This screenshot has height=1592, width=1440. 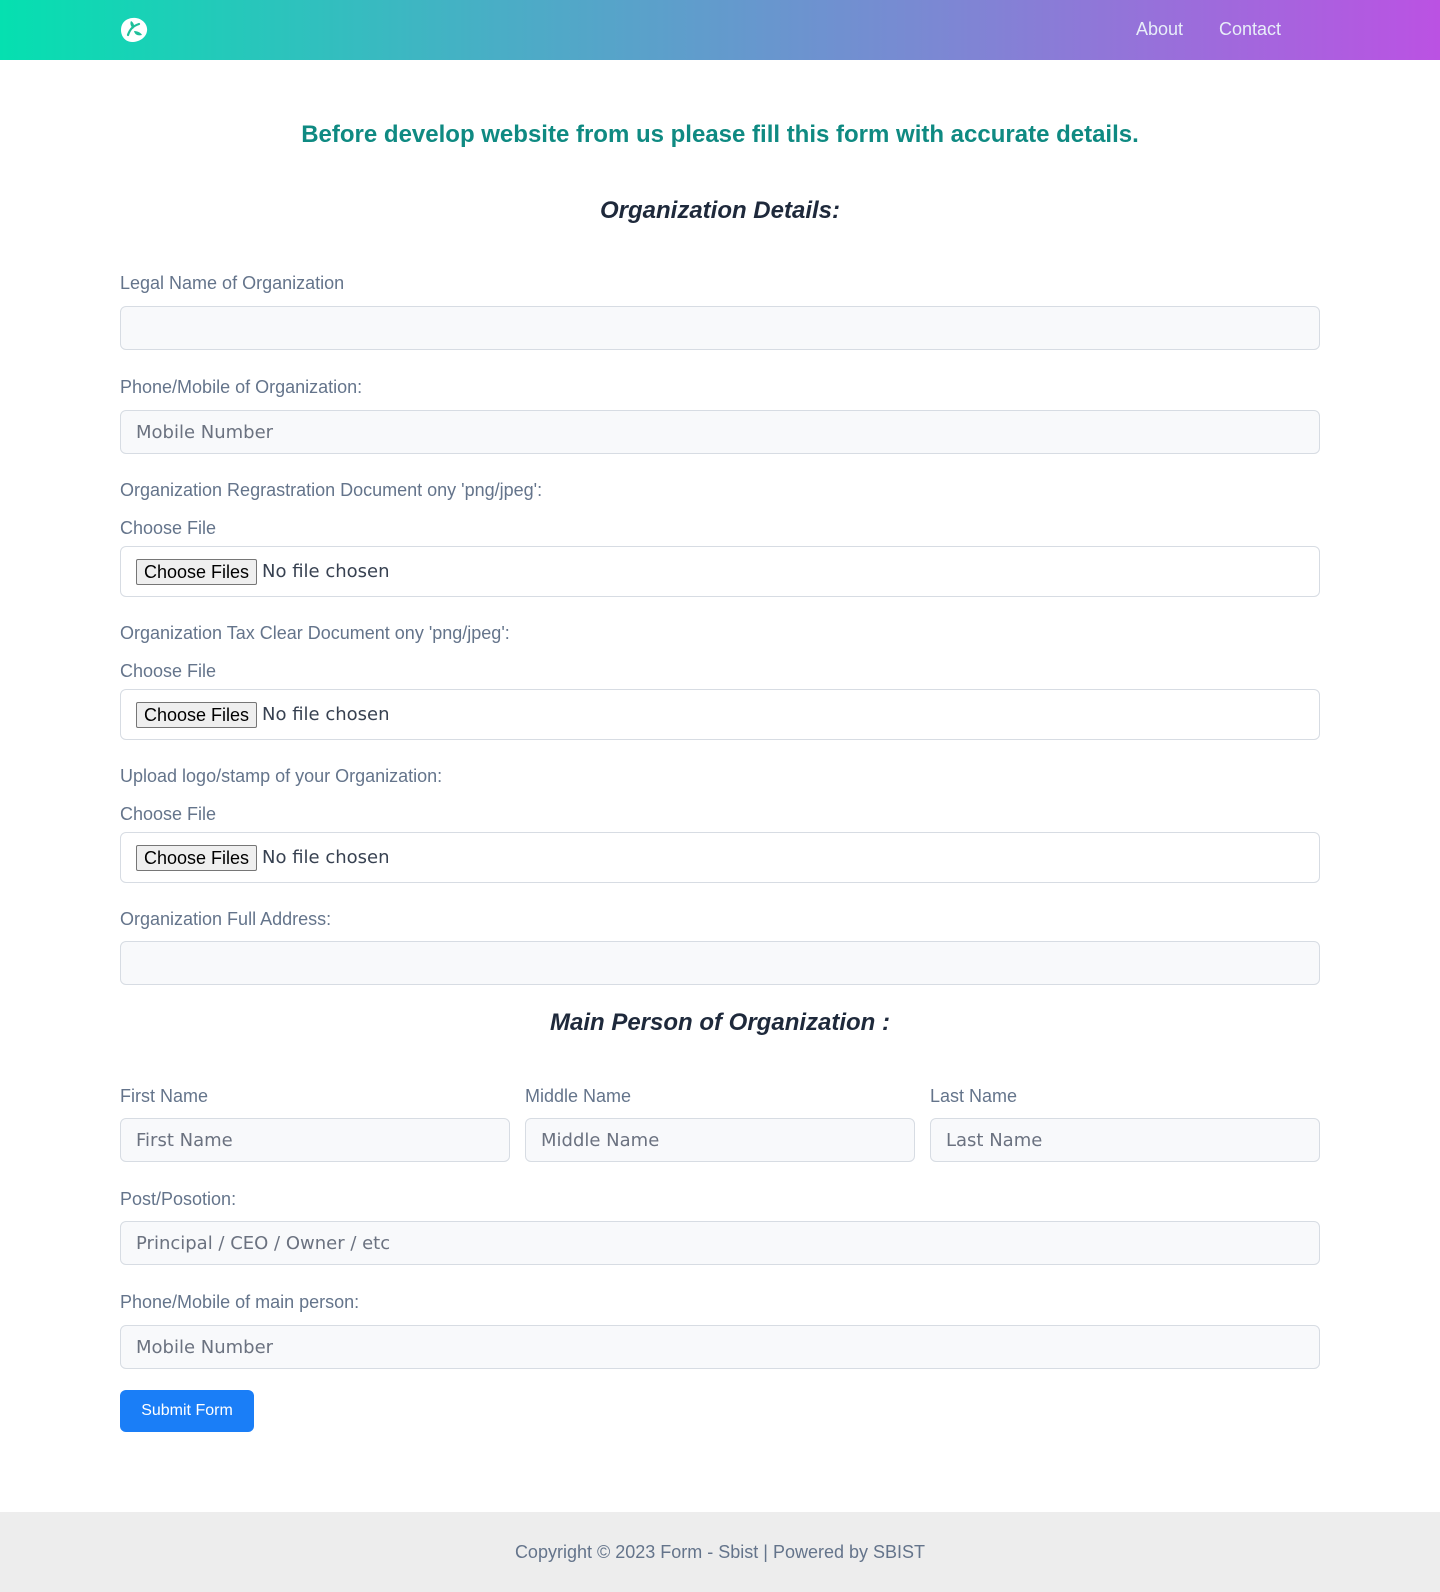 What do you see at coordinates (232, 283) in the screenshot?
I see `legal-name-label: Legal Name of Organization` at bounding box center [232, 283].